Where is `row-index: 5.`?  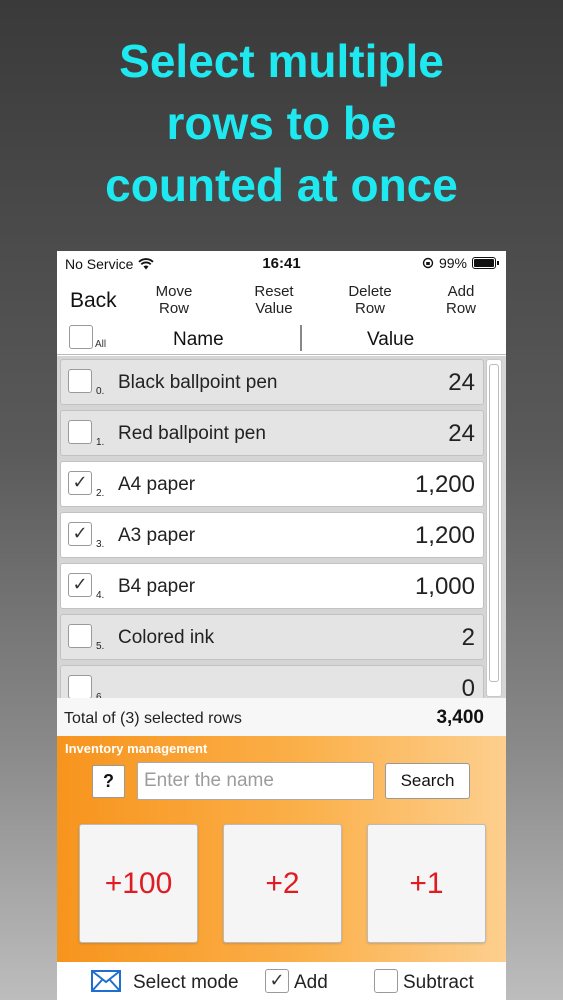 row-index: 5. is located at coordinates (100, 646).